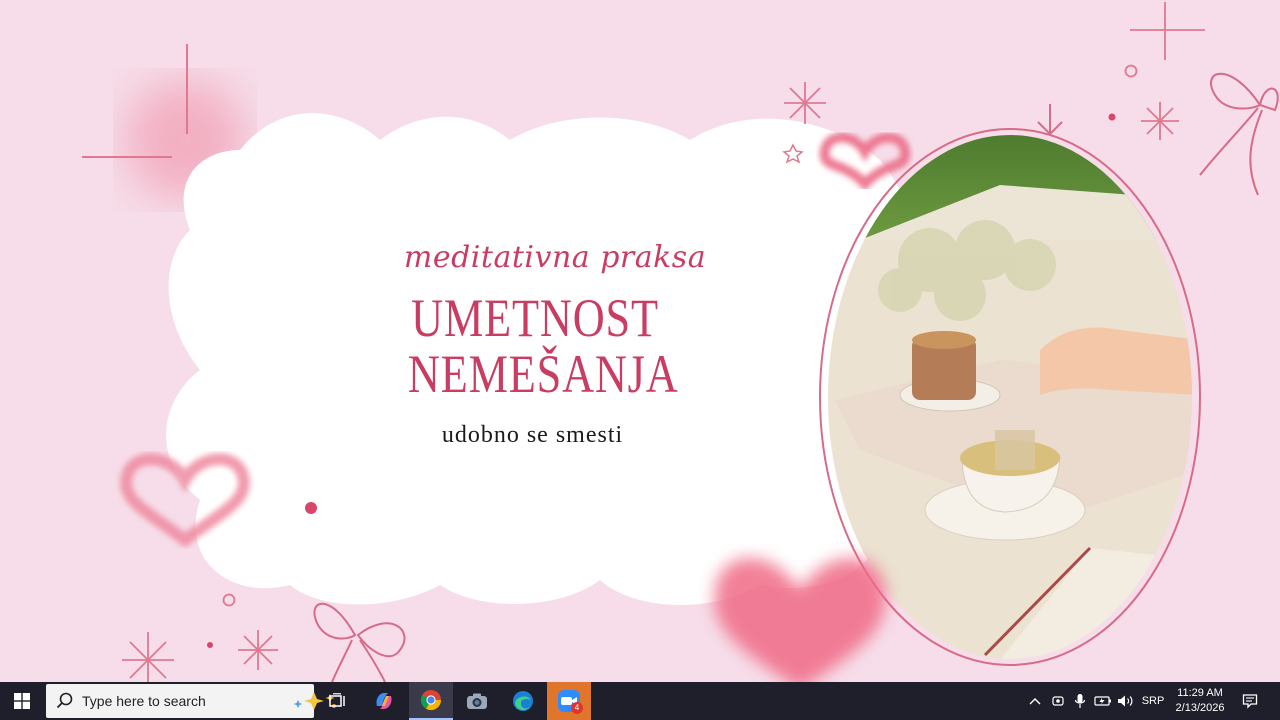 The height and width of the screenshot is (720, 1280). I want to click on notification-center-icon, so click(1250, 701).